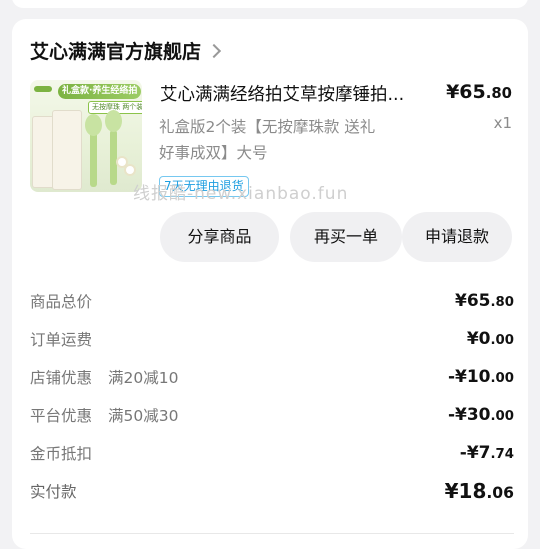  Describe the element at coordinates (272, 377) in the screenshot. I see `summary-row-shop-discount: 店铺优惠 满20减10 -¥10.00` at that location.